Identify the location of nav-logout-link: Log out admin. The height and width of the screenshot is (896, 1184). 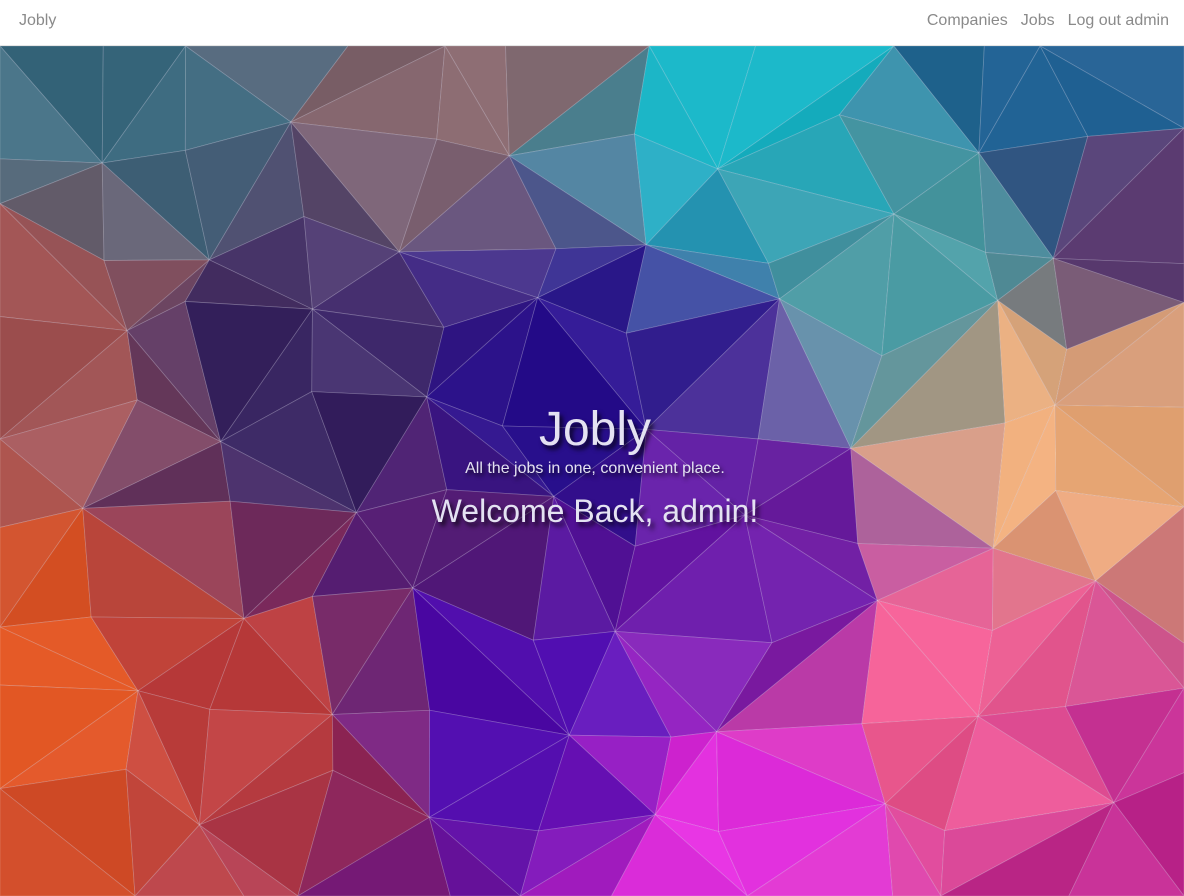
(1118, 21).